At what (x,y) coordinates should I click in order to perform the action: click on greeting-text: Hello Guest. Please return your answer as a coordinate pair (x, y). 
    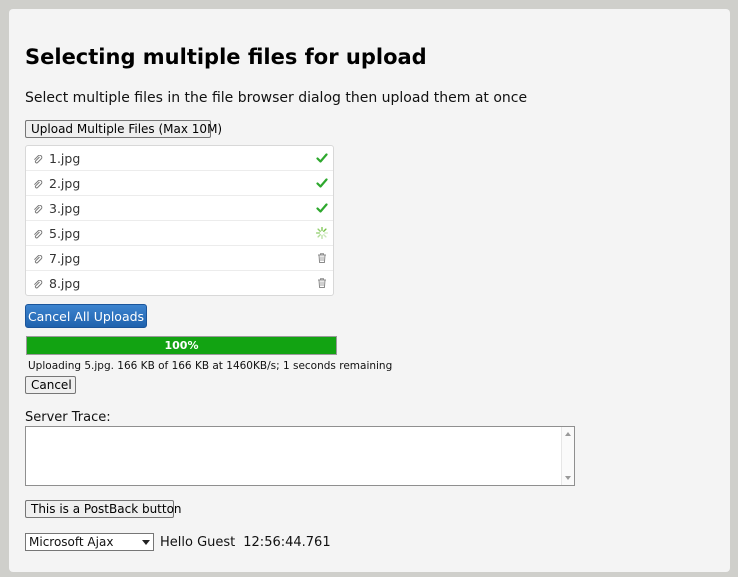
    Looking at the image, I should click on (198, 542).